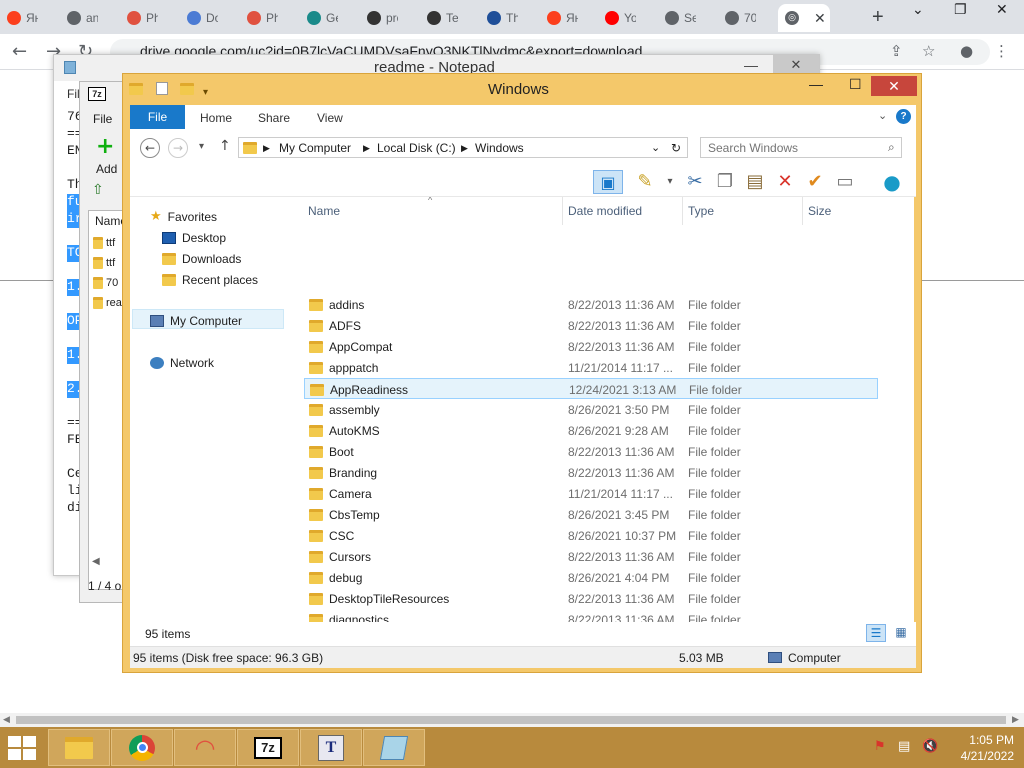 The height and width of the screenshot is (768, 1024). What do you see at coordinates (591, 367) in the screenshot?
I see `table-row: apppatch 11/21/2014 11:17 ... File folder` at bounding box center [591, 367].